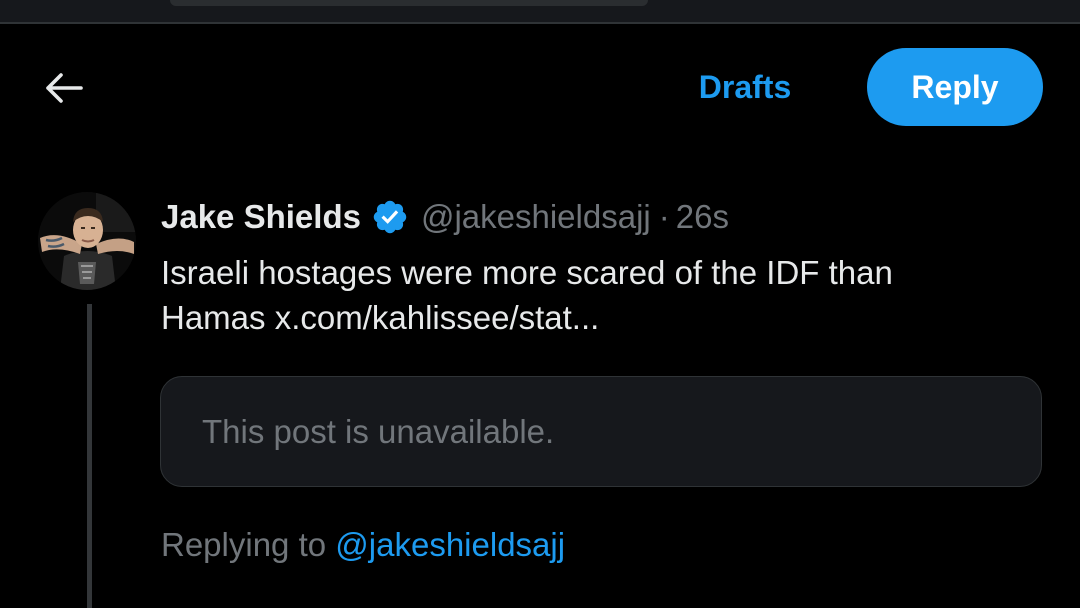  I want to click on display-name: Jake Shields, so click(261, 217).